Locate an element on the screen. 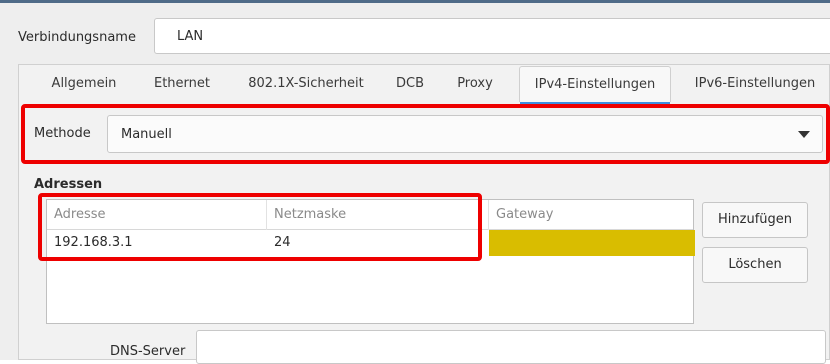  method-label: Methode is located at coordinates (62, 133).